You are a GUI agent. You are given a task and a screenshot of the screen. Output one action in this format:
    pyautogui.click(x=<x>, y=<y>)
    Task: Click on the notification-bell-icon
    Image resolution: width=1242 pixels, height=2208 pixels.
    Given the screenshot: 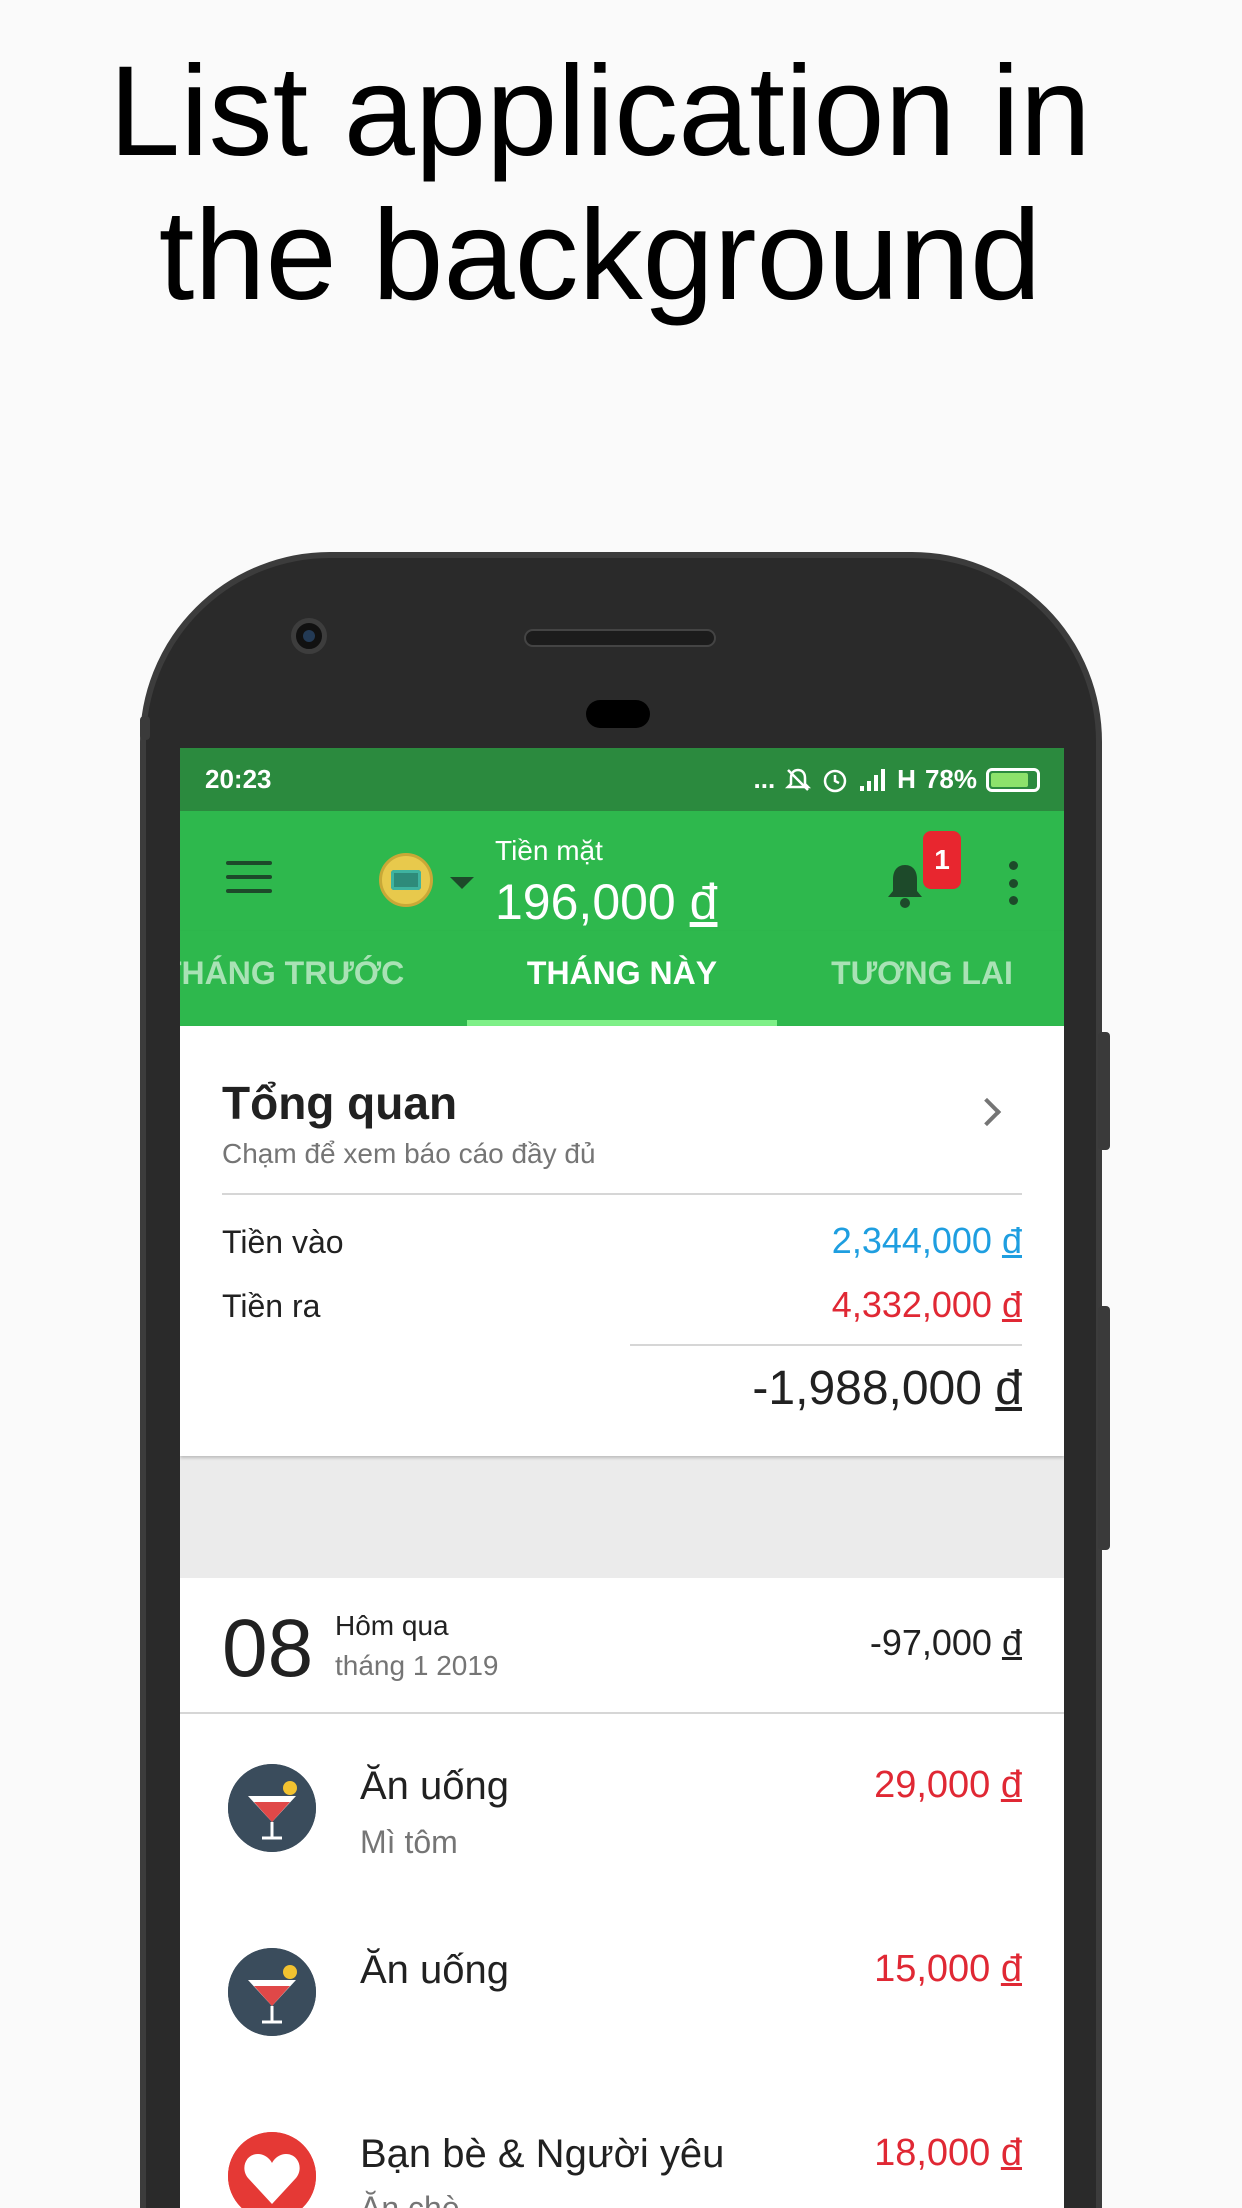 What is the action you would take?
    pyautogui.click(x=905, y=885)
    